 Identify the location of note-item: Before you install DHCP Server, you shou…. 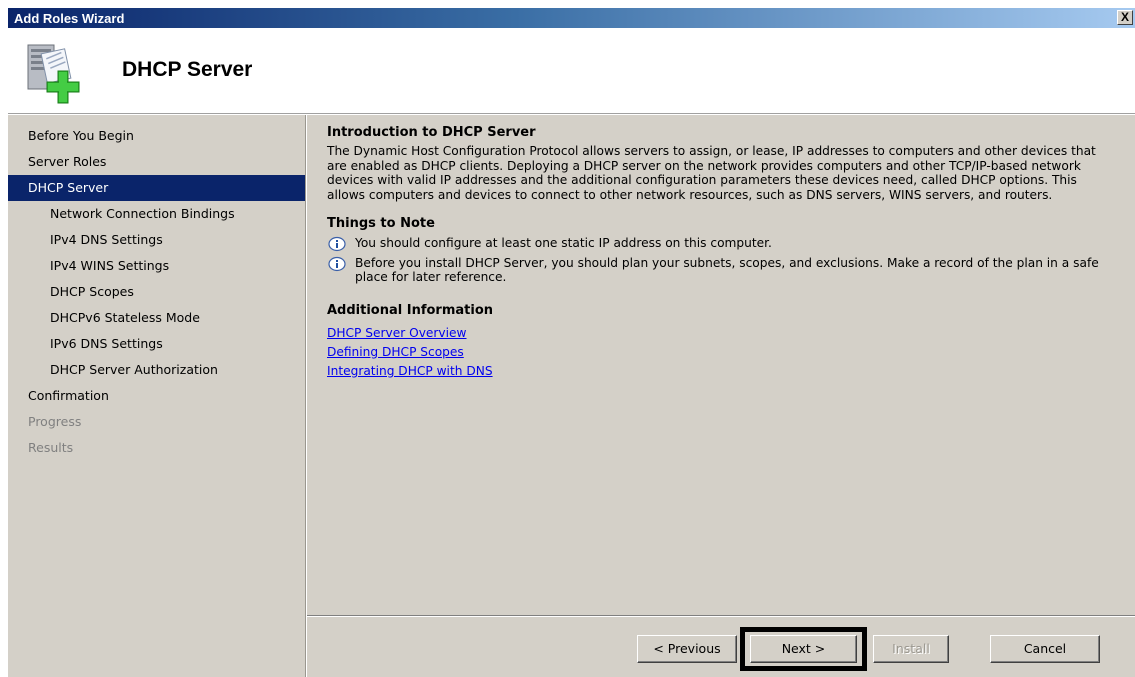
(717, 270).